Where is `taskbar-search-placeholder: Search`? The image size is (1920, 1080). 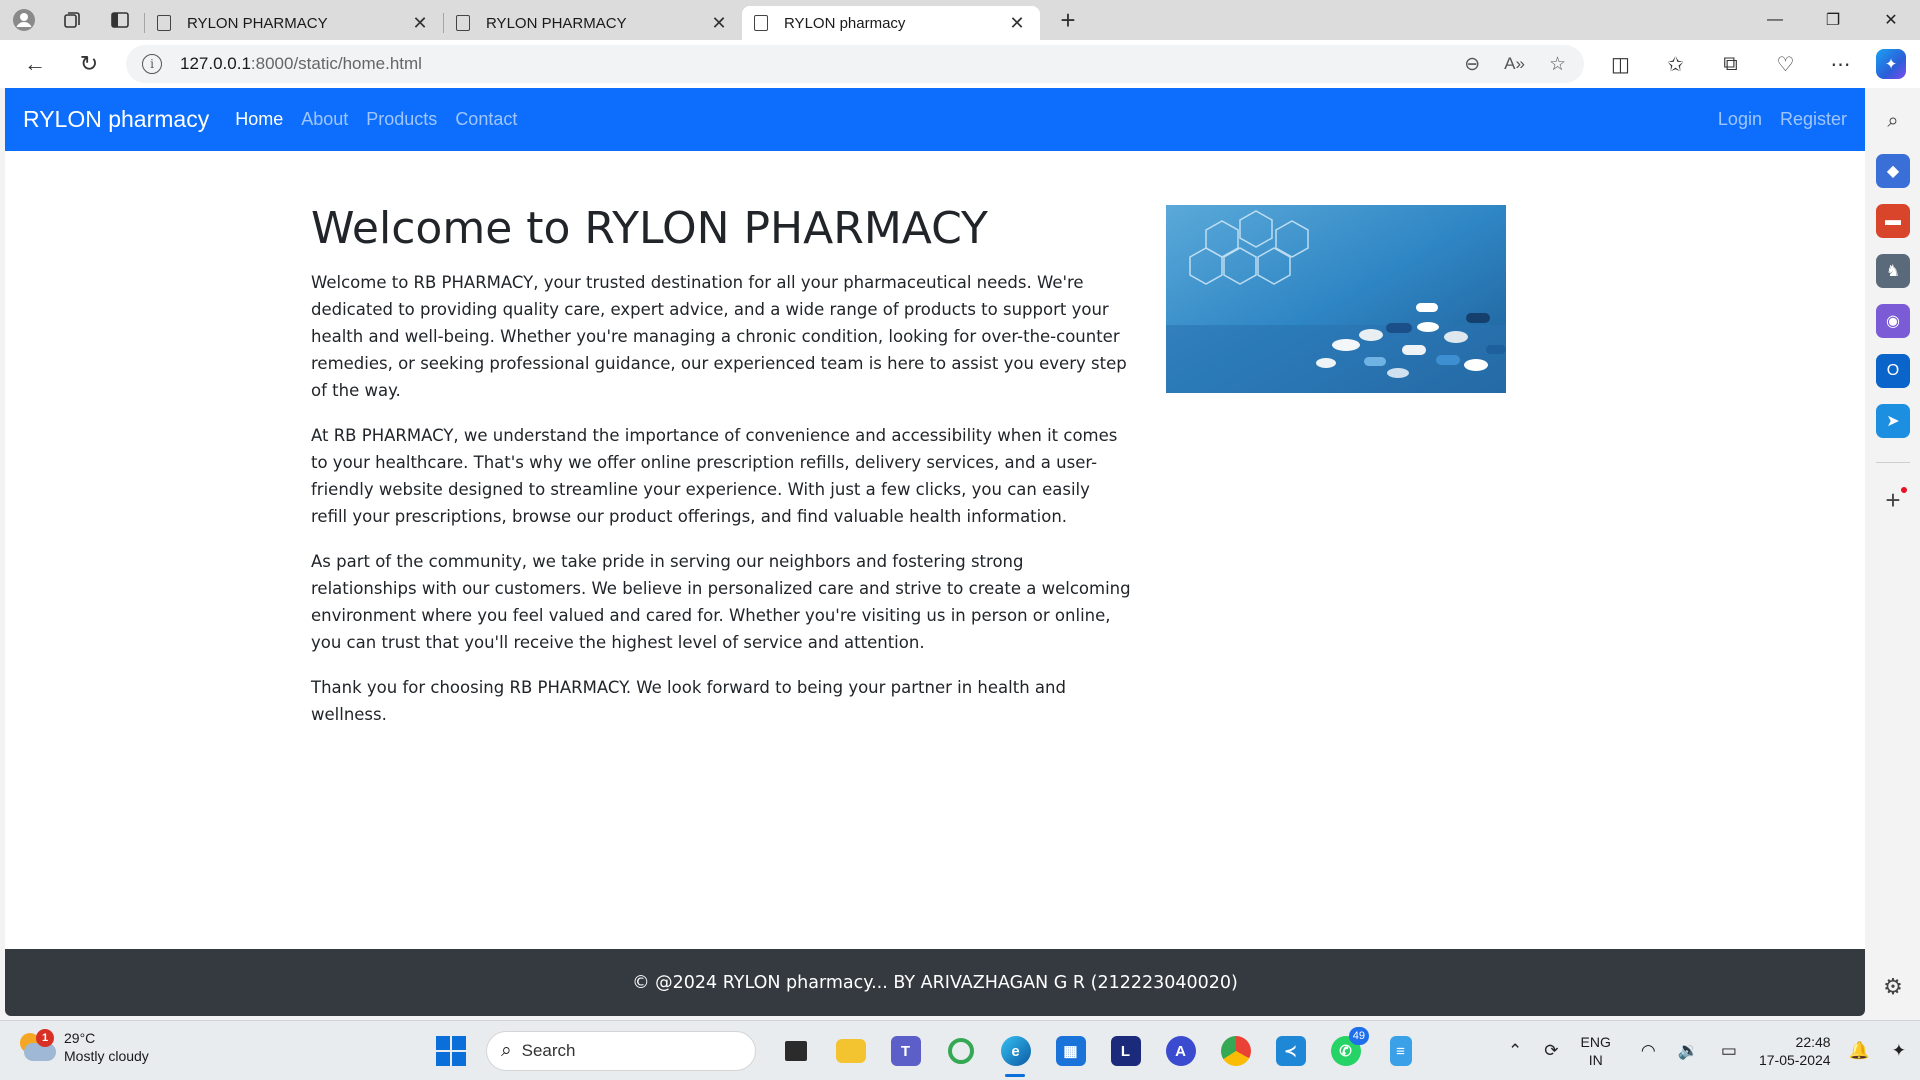 taskbar-search-placeholder: Search is located at coordinates (548, 1050).